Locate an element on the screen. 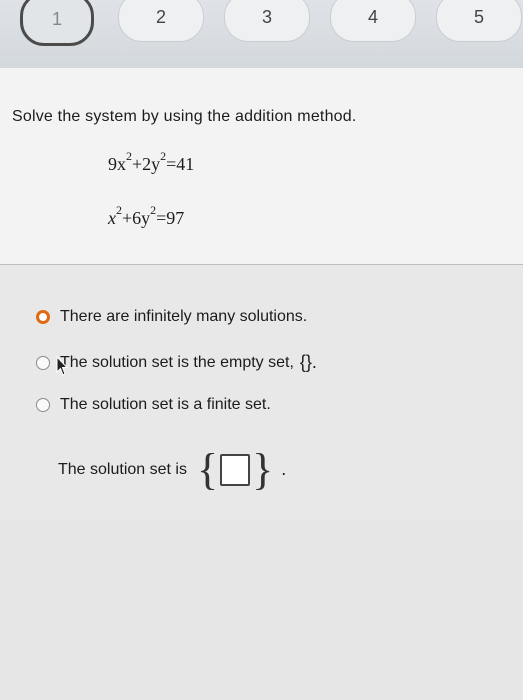  answer-input-box is located at coordinates (235, 469).